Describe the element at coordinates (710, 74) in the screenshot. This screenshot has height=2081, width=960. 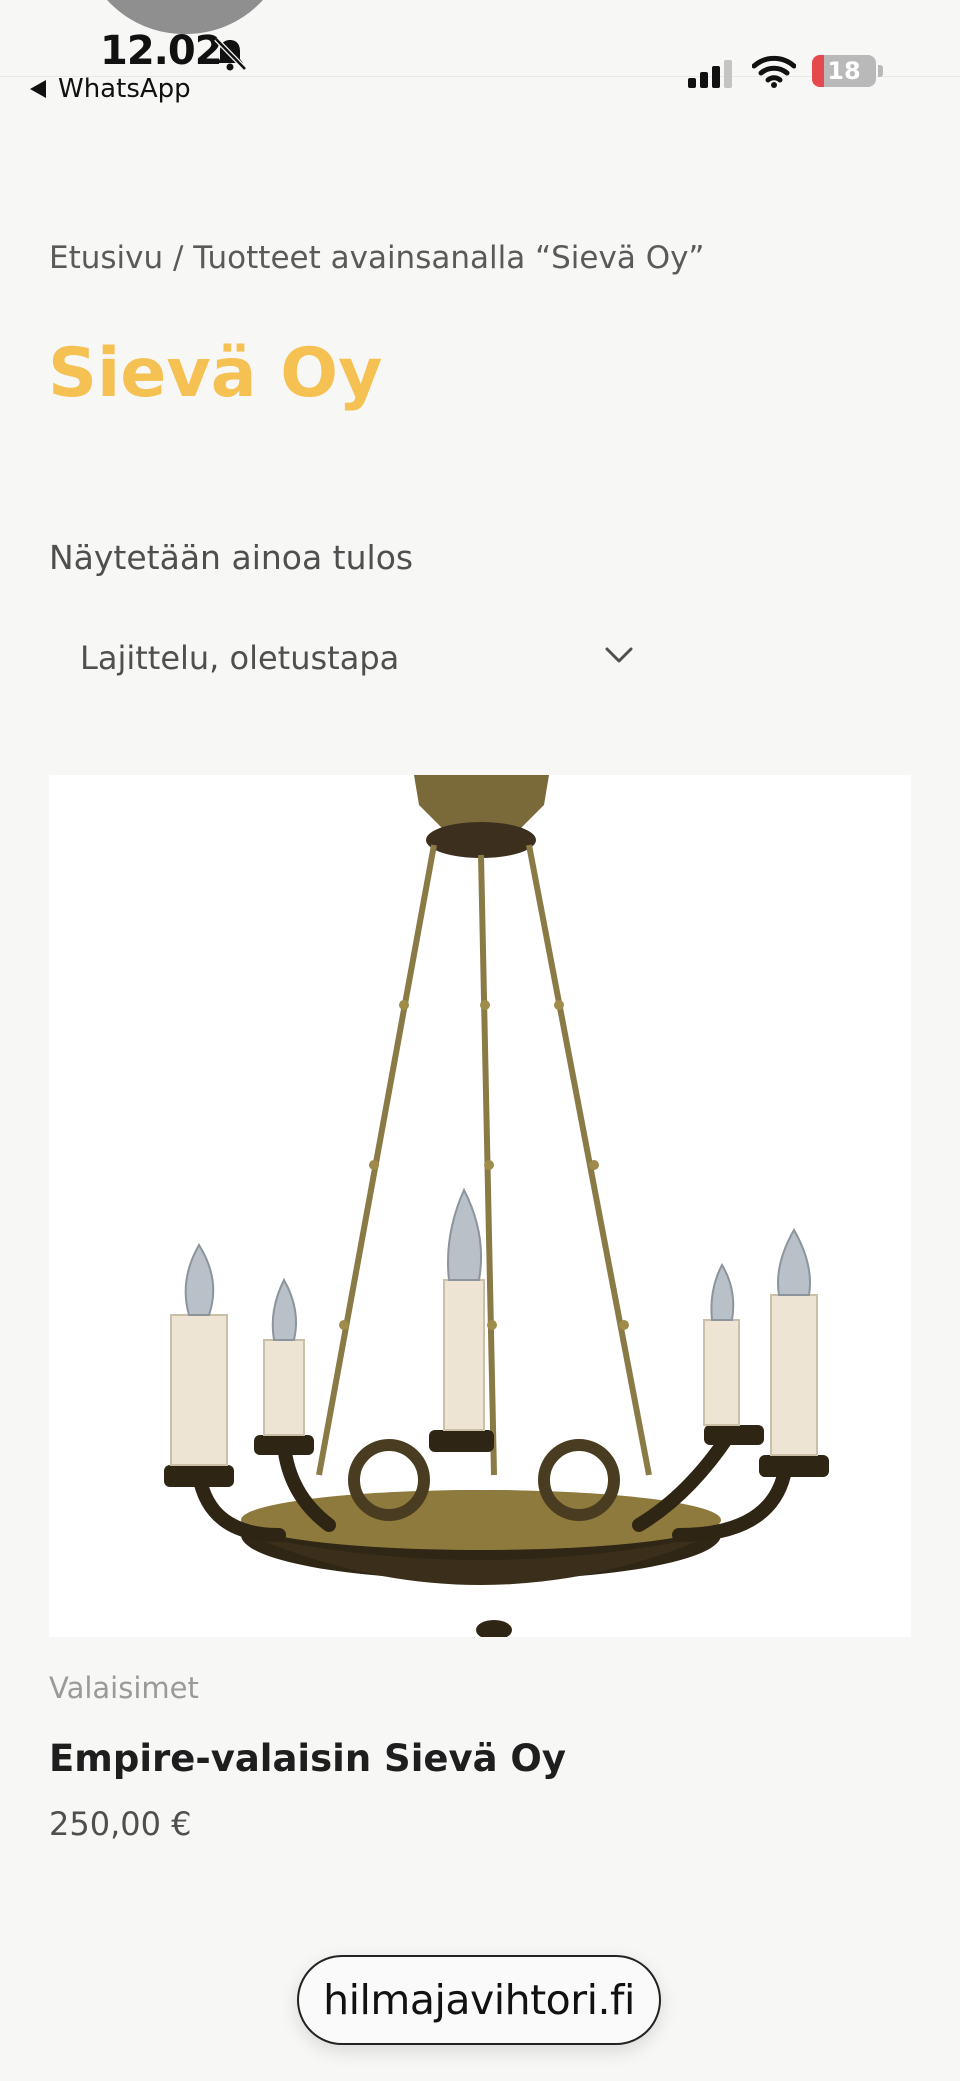
I see `signal-icon` at that location.